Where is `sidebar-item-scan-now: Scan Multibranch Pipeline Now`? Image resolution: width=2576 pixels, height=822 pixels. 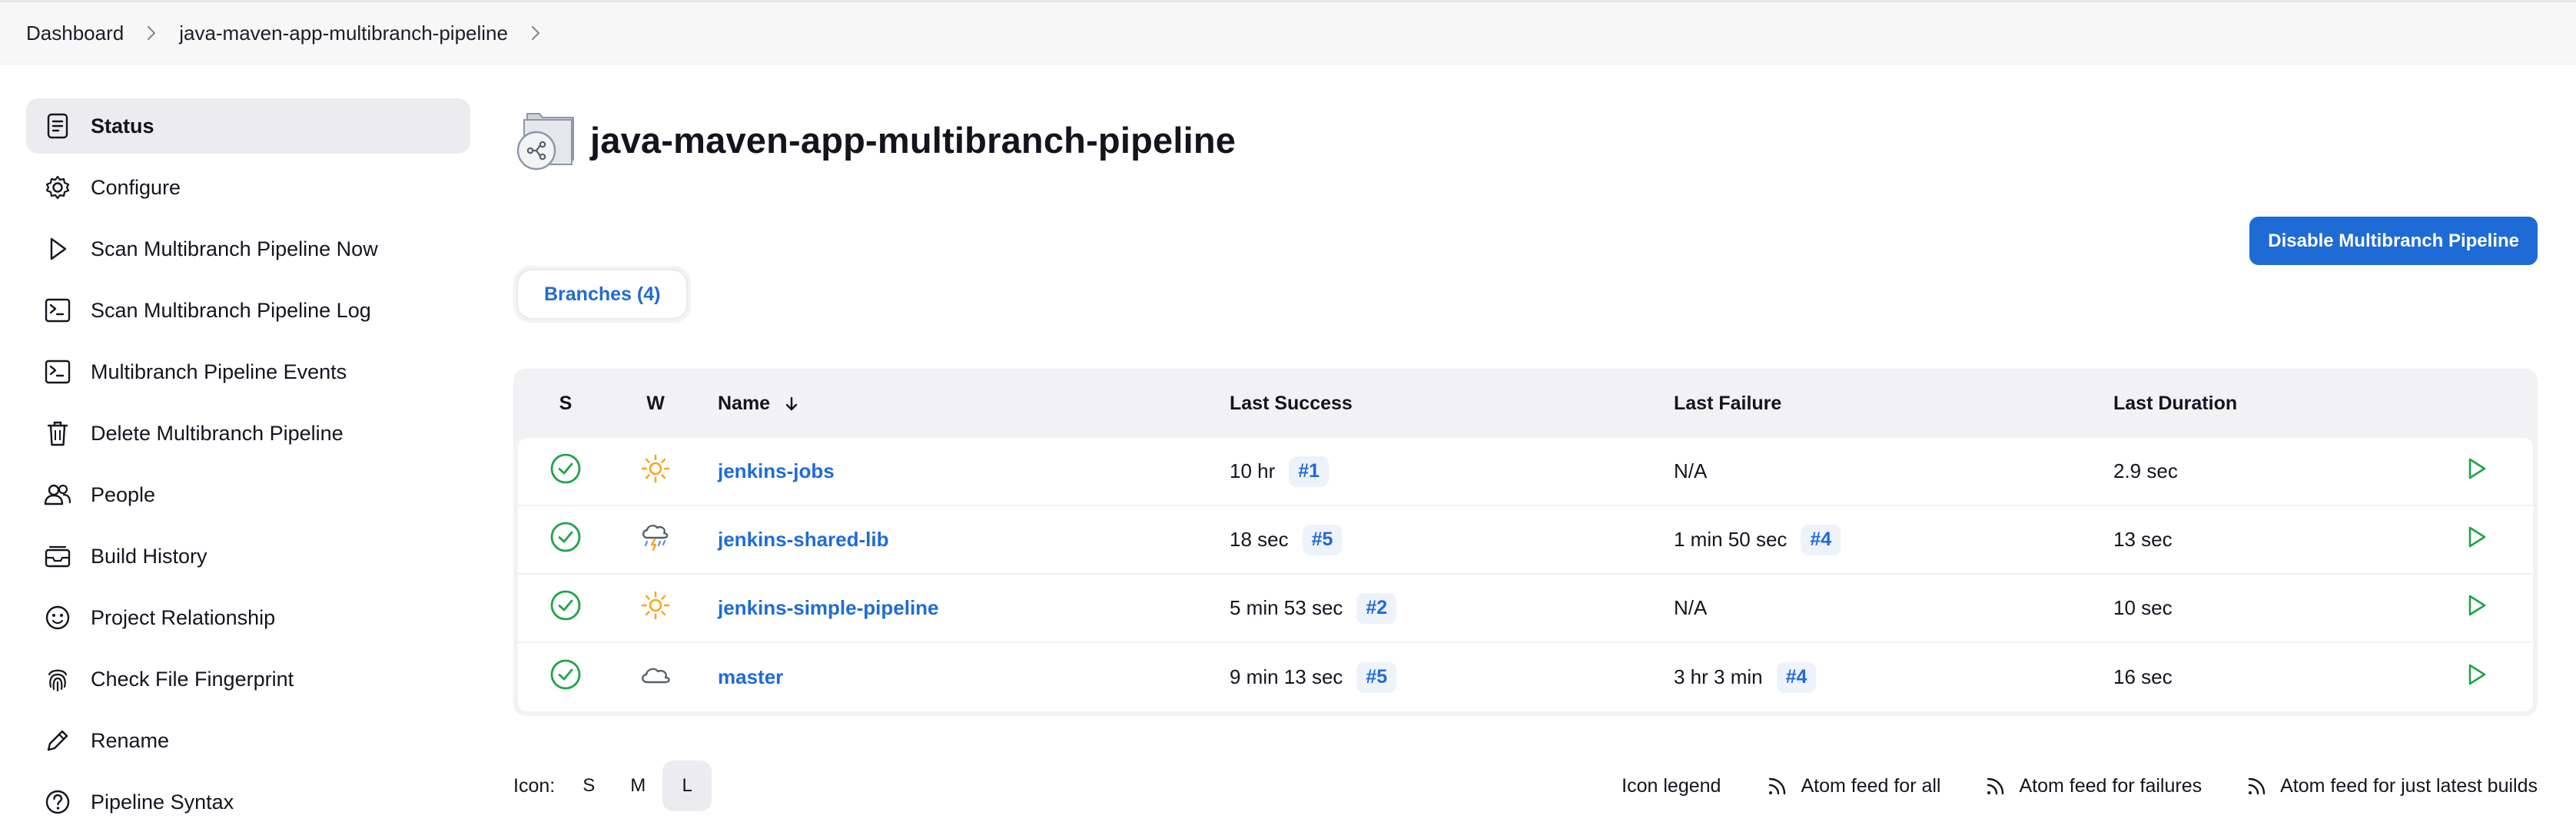 sidebar-item-scan-now: Scan Multibranch Pipeline Now is located at coordinates (248, 249).